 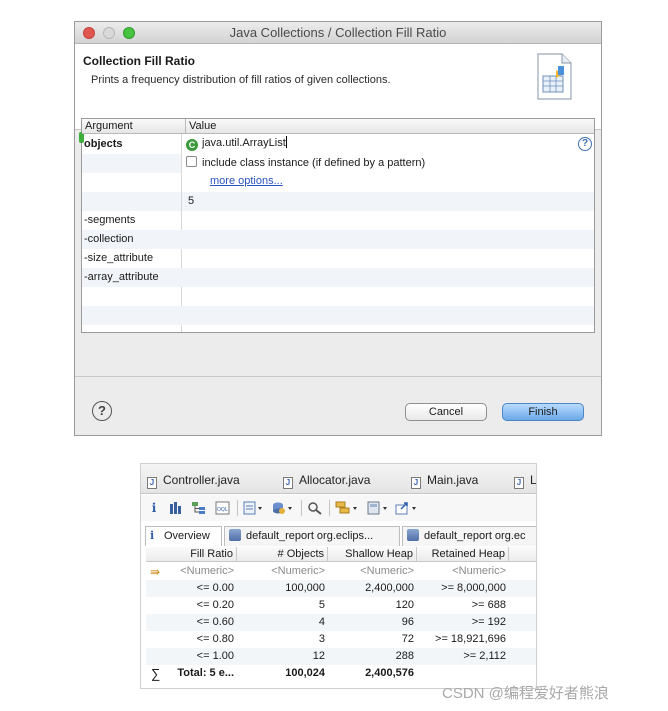 I want to click on argument-row: -segments, so click(x=338, y=220).